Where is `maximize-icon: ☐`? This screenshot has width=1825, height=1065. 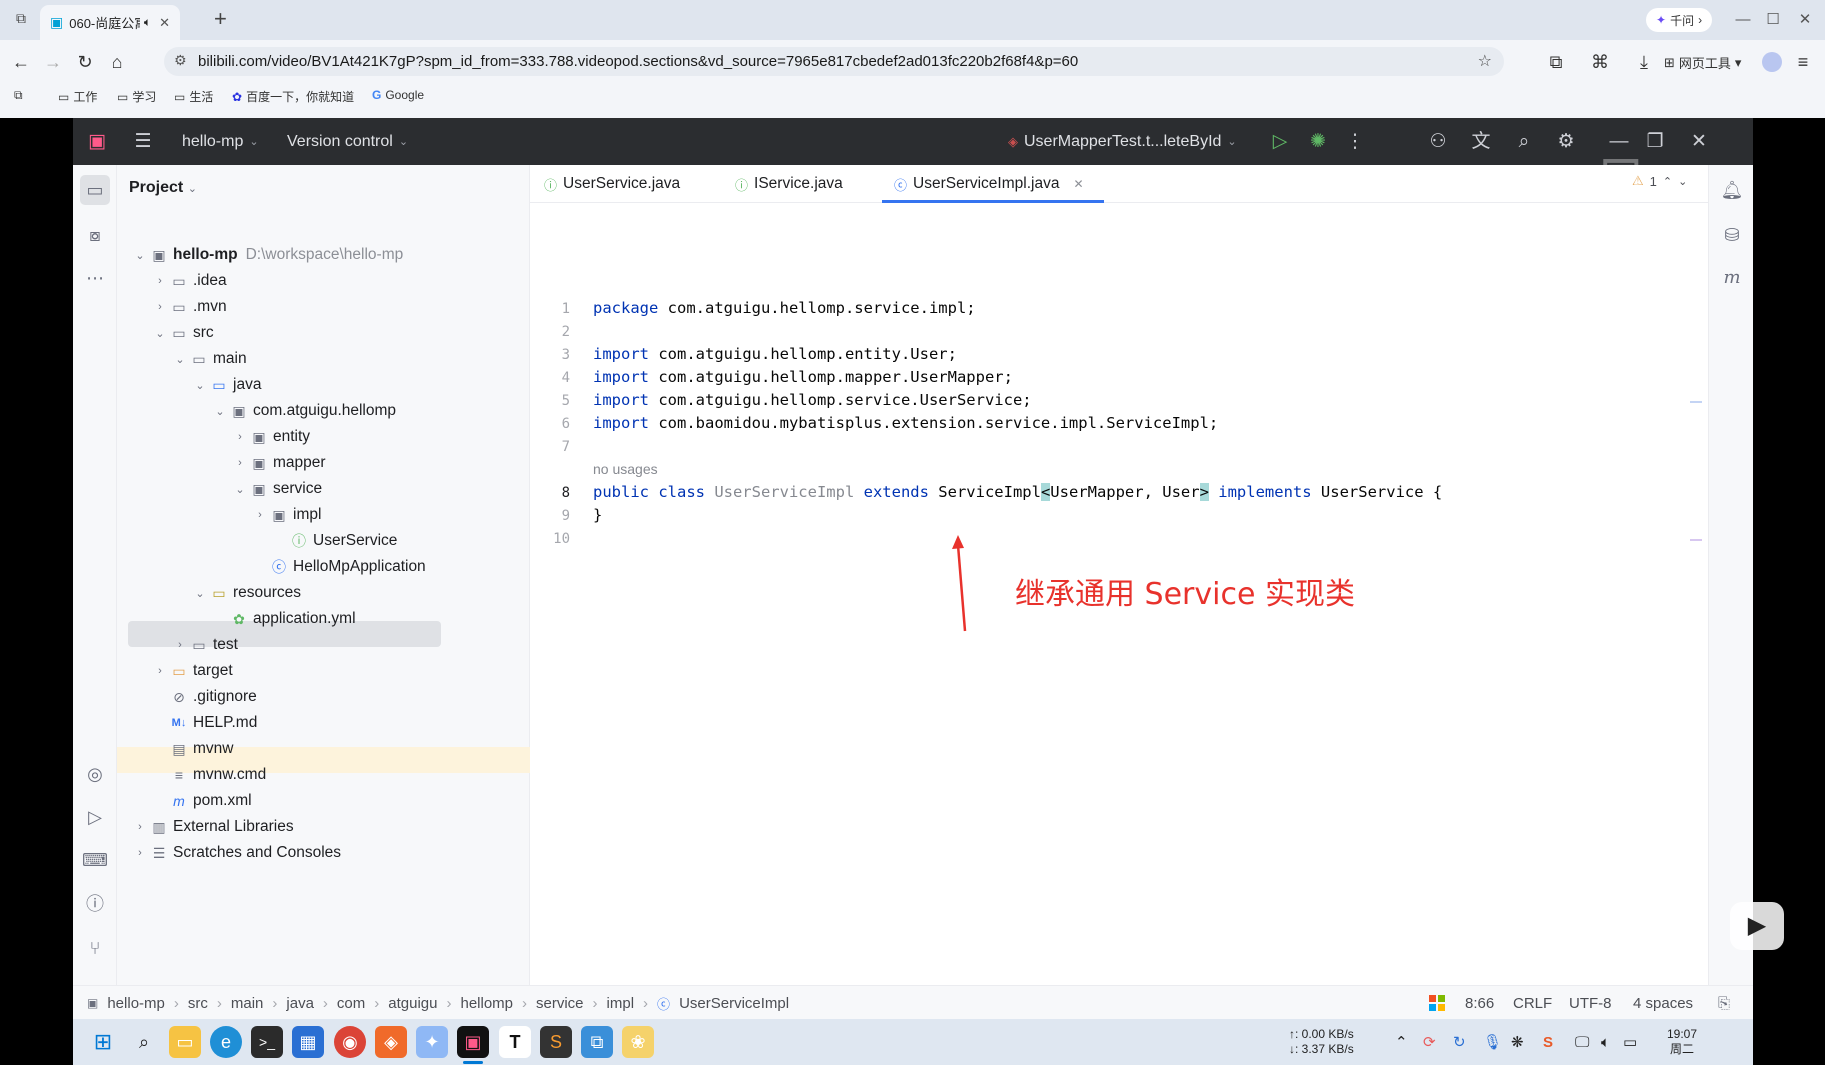
maximize-icon: ☐ is located at coordinates (1773, 20).